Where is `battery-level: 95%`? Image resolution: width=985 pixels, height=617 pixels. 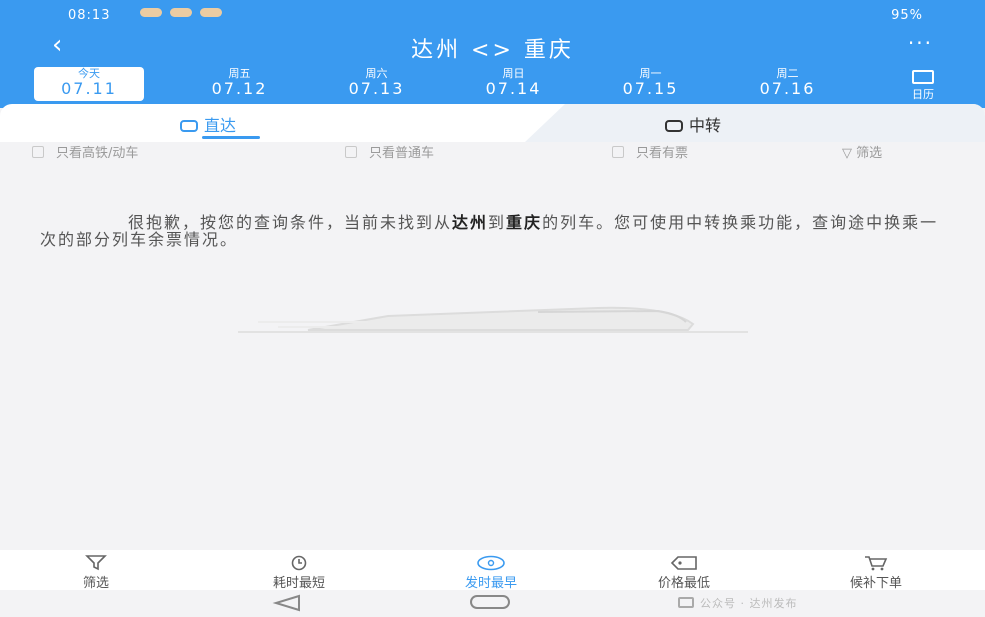
battery-level: 95% is located at coordinates (907, 15).